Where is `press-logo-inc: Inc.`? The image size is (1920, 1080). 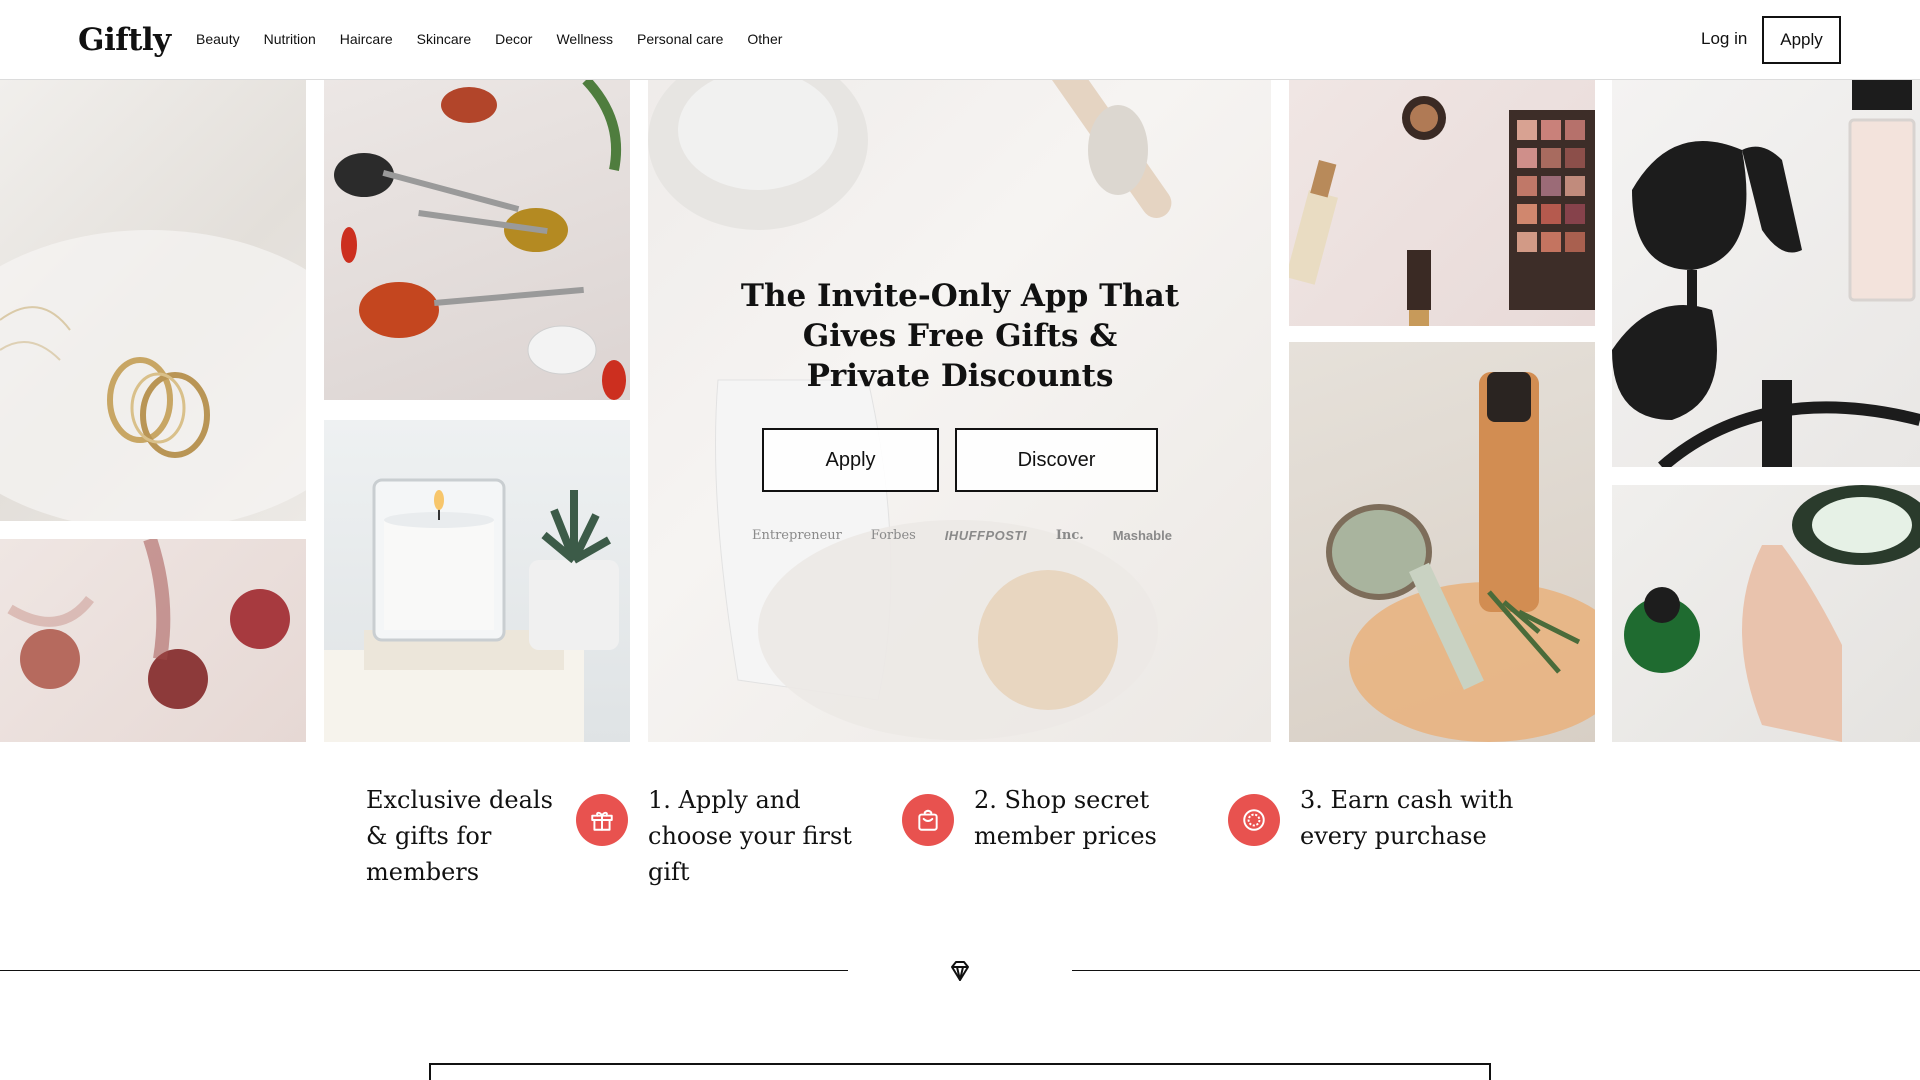 press-logo-inc: Inc. is located at coordinates (1069, 535).